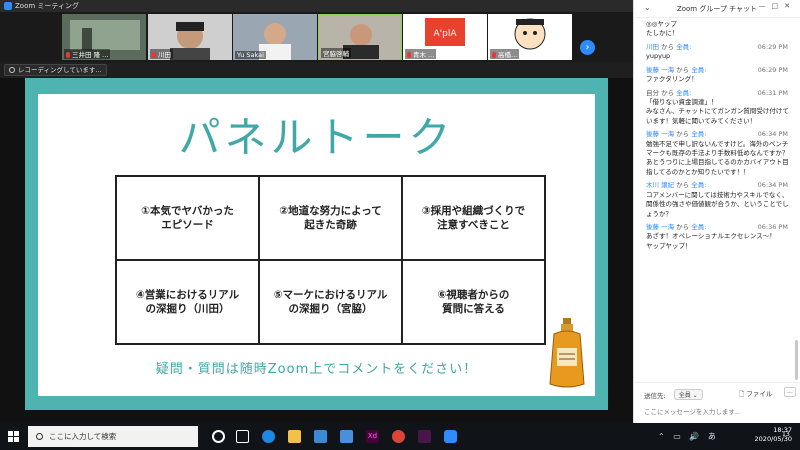  What do you see at coordinates (47, 6) in the screenshot?
I see `window-title: Zoom ミーティング` at bounding box center [47, 6].